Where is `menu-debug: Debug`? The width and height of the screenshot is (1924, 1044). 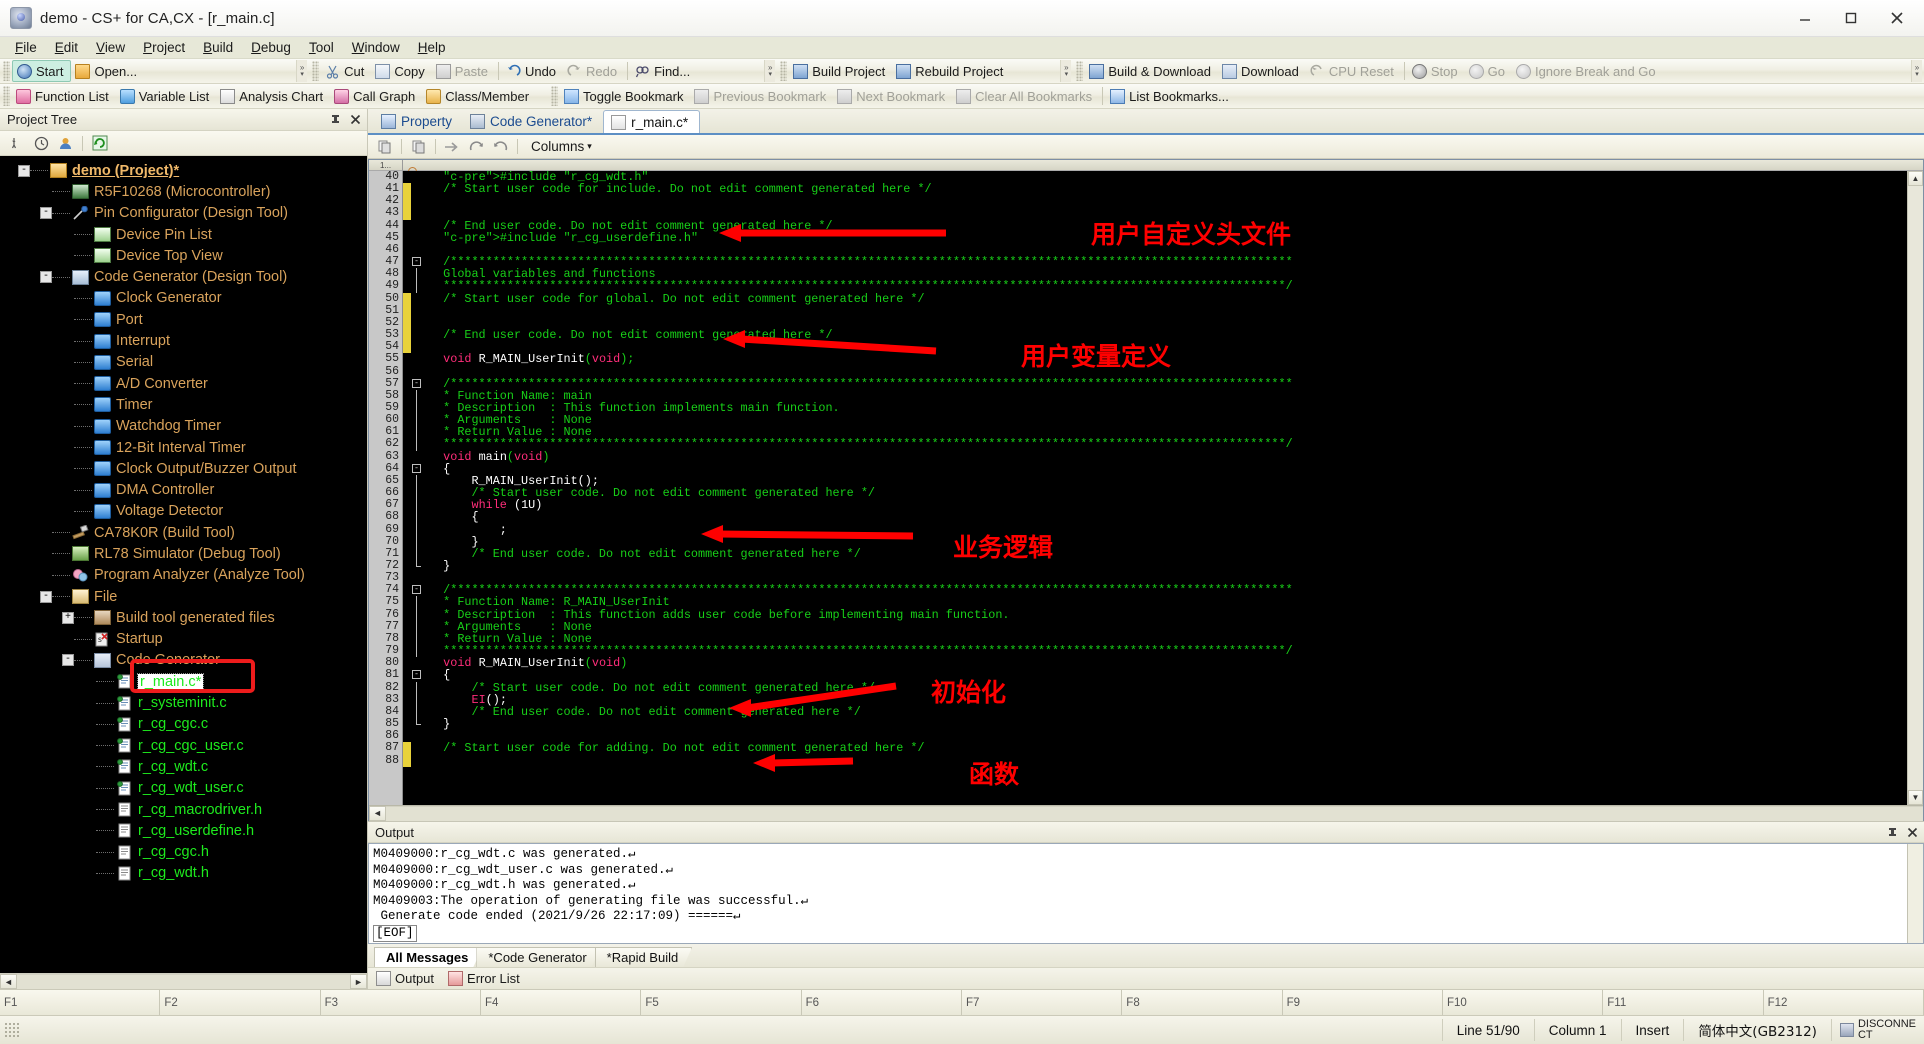
menu-debug: Debug is located at coordinates (271, 47).